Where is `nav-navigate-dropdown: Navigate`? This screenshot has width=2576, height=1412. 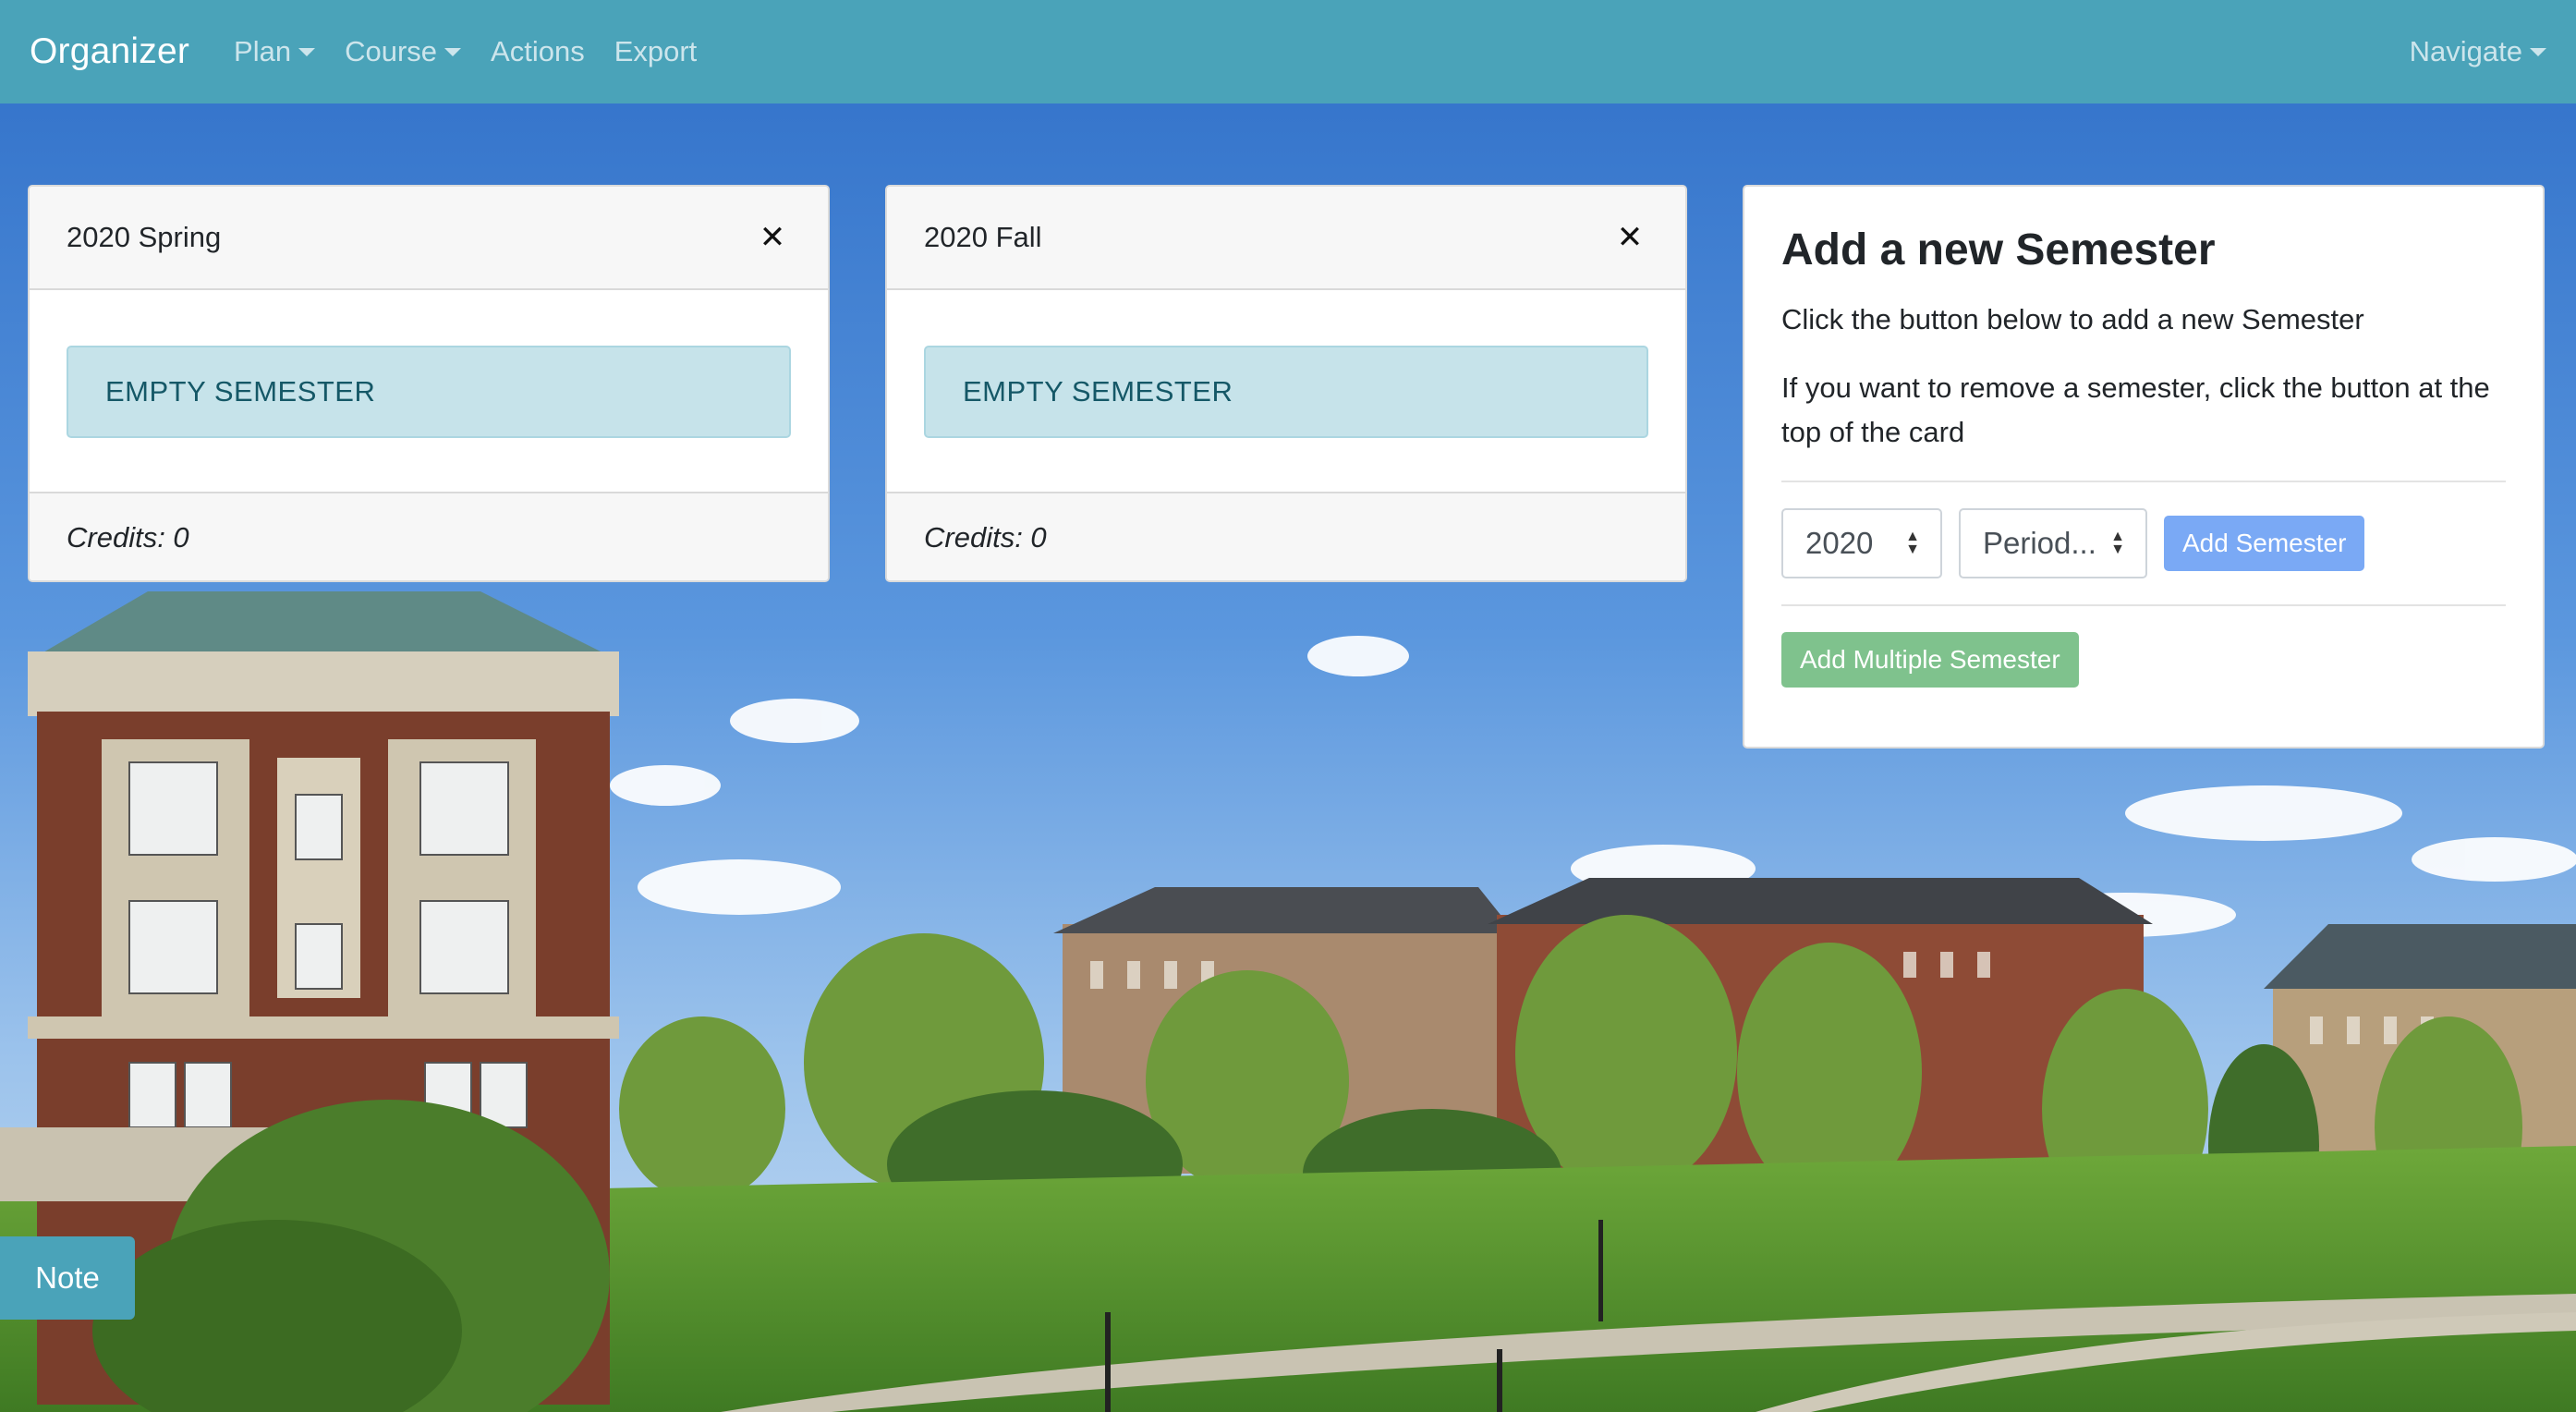
nav-navigate-dropdown: Navigate is located at coordinates (2478, 51).